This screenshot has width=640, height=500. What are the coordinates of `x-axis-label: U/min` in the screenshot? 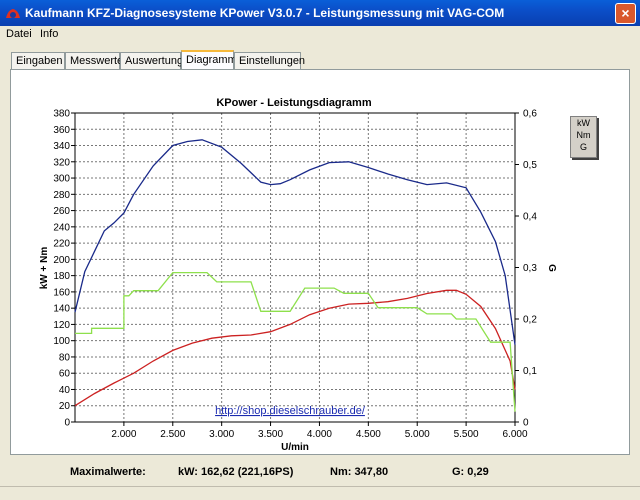 It's located at (295, 447).